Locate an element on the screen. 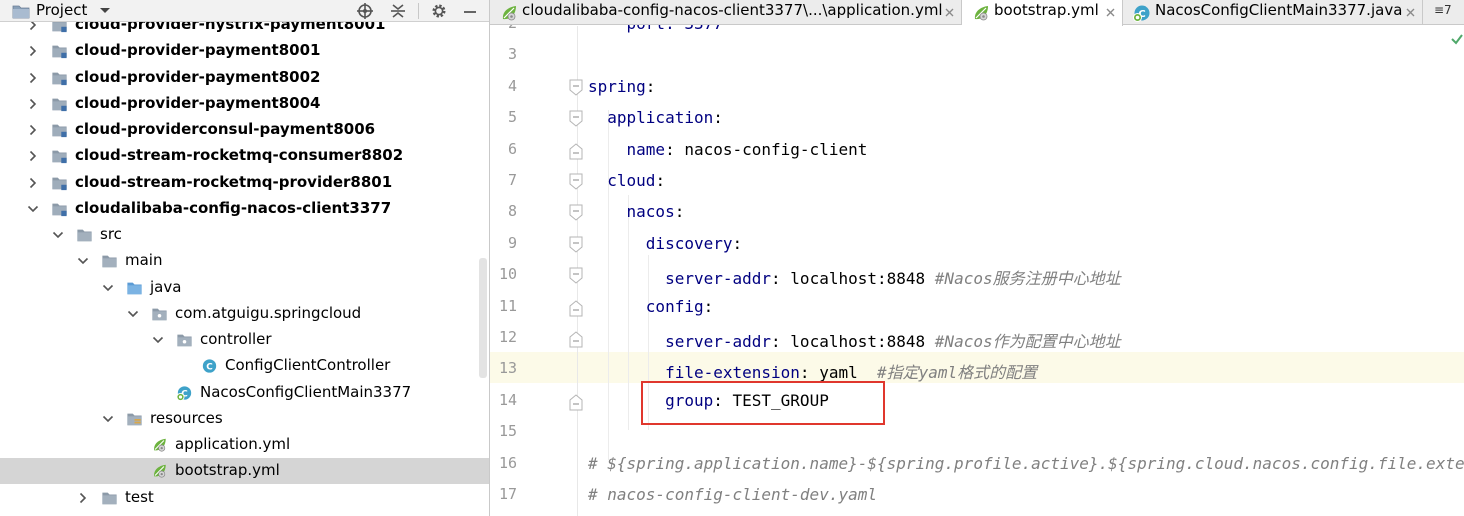 The height and width of the screenshot is (516, 1464). tree-item: cloud-stream-rocketmq-consumer8802 is located at coordinates (244, 156).